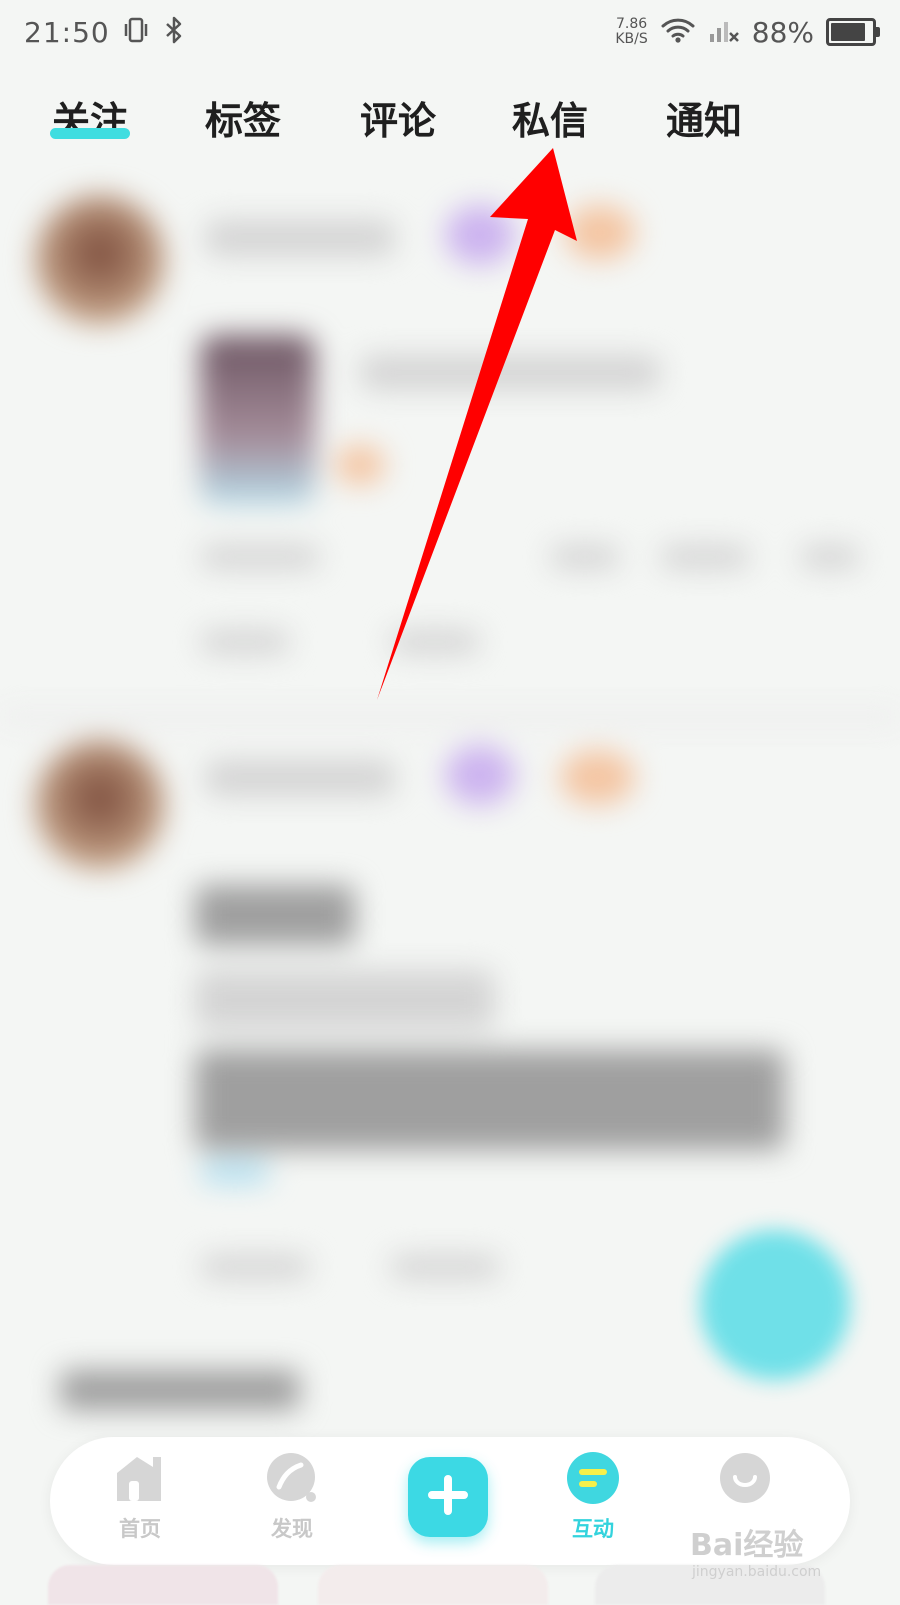 The image size is (900, 1605). What do you see at coordinates (477, 424) in the screenshot?
I see `annotation-arrow` at bounding box center [477, 424].